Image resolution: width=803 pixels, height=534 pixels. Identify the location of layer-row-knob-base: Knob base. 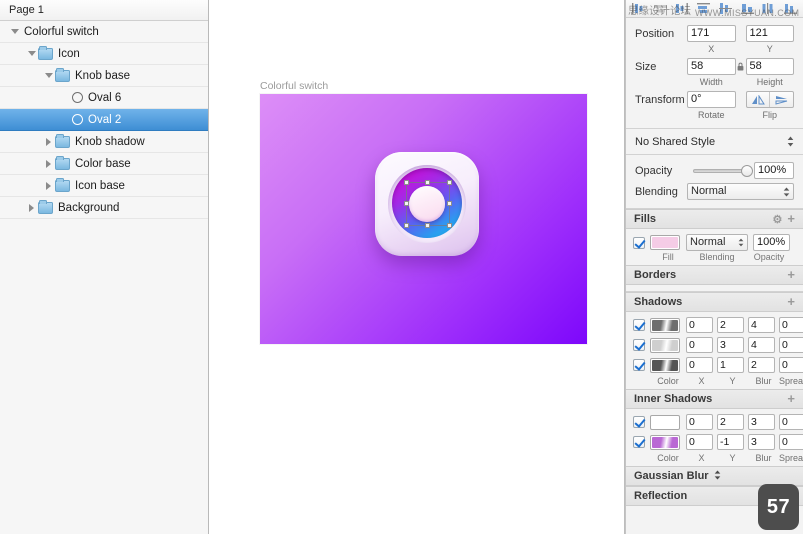
(104, 76).